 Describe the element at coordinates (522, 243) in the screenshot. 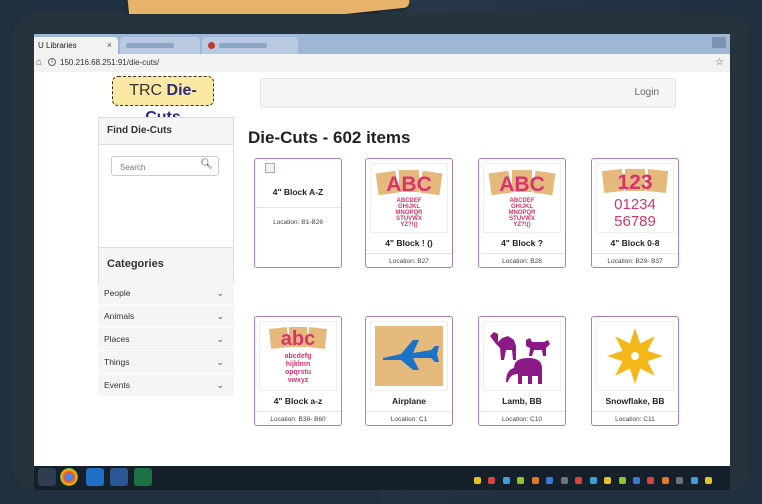

I see `item-name: 4" Block ?` at that location.